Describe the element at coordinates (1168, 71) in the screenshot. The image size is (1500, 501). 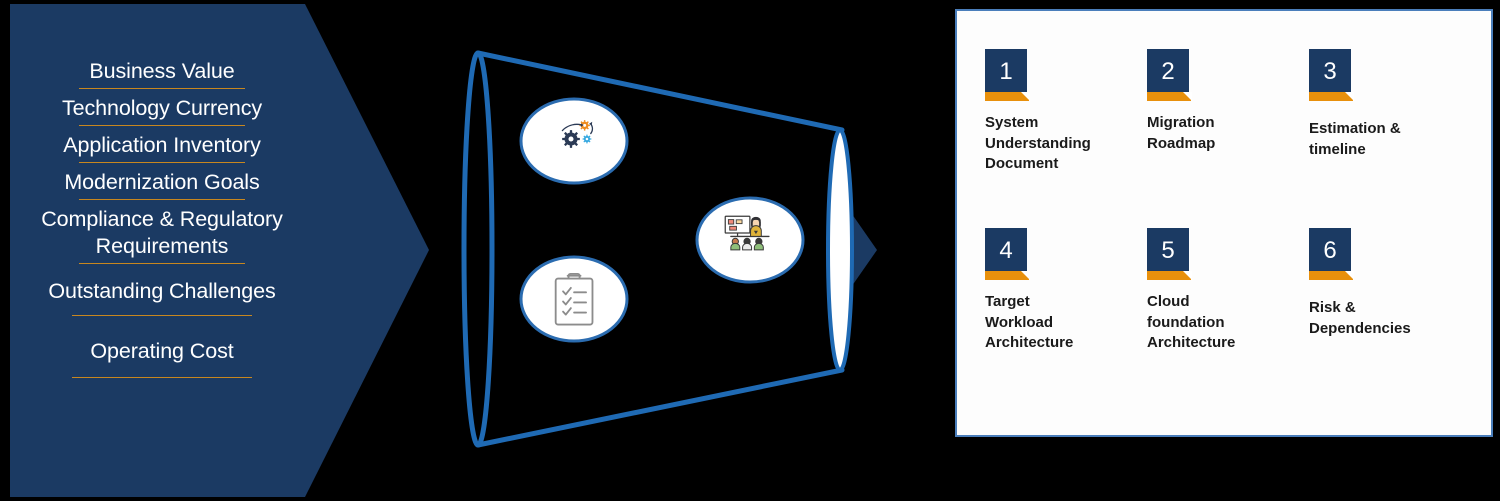
I see `badge-number: 2` at that location.